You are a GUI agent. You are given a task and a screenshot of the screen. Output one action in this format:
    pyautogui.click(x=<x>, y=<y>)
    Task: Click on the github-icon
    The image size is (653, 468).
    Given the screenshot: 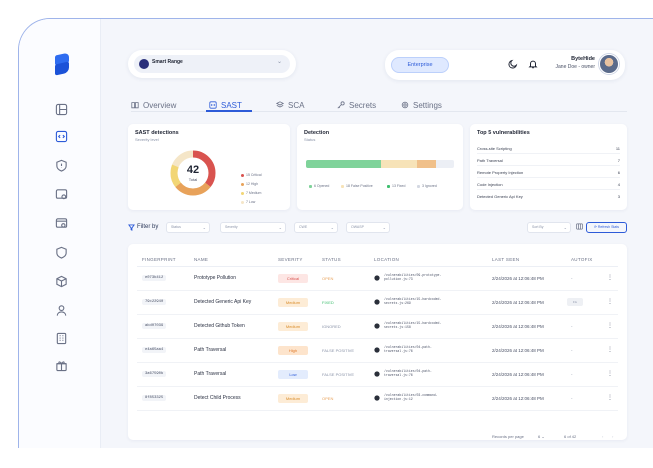 What is the action you would take?
    pyautogui.click(x=377, y=326)
    